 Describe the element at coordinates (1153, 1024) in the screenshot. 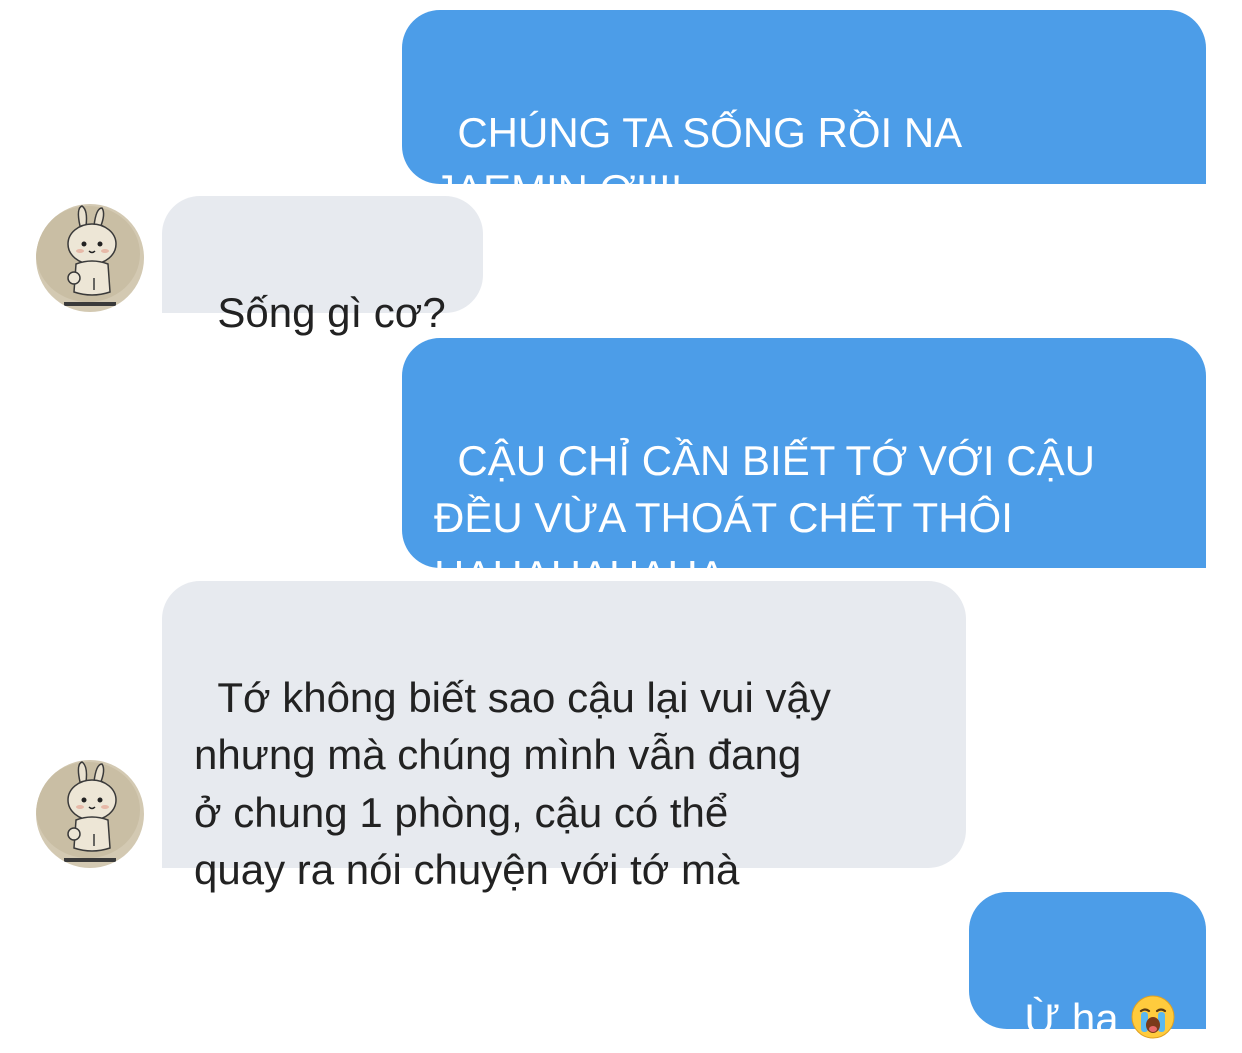

I see `loudly-crying-face-icon` at that location.